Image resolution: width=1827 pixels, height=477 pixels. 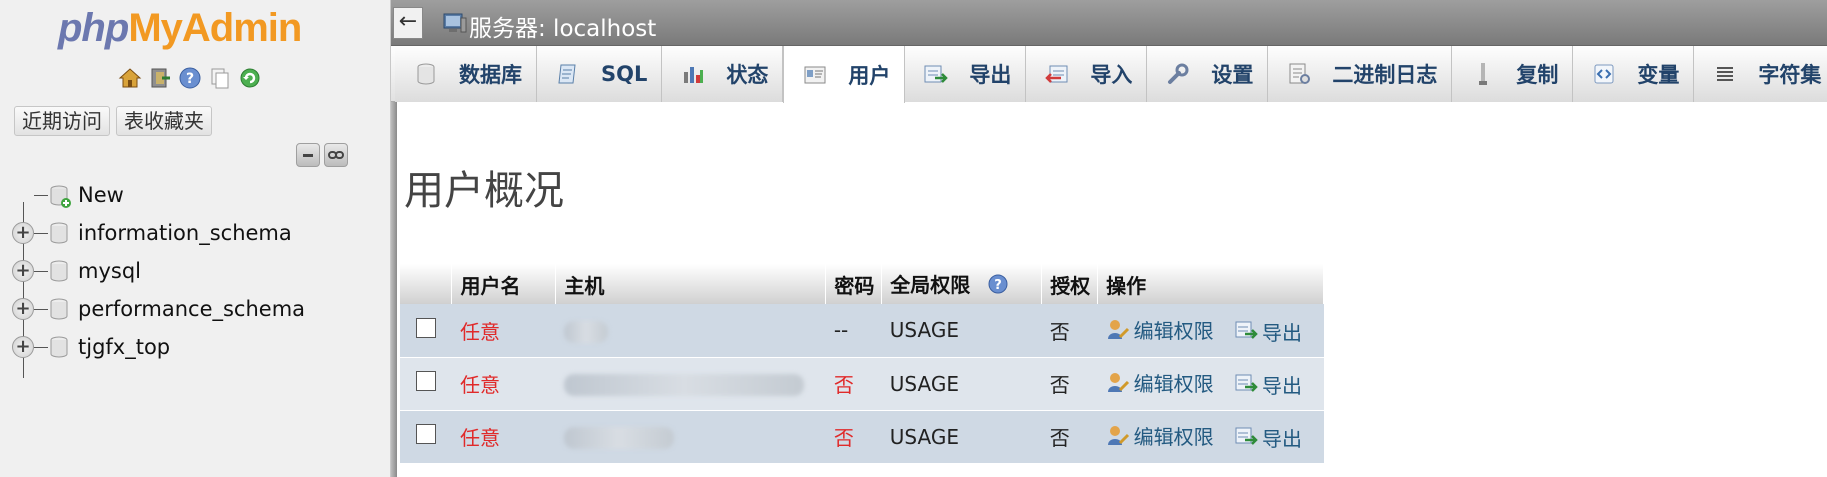 I want to click on column-header-user: 用户名, so click(x=504, y=284).